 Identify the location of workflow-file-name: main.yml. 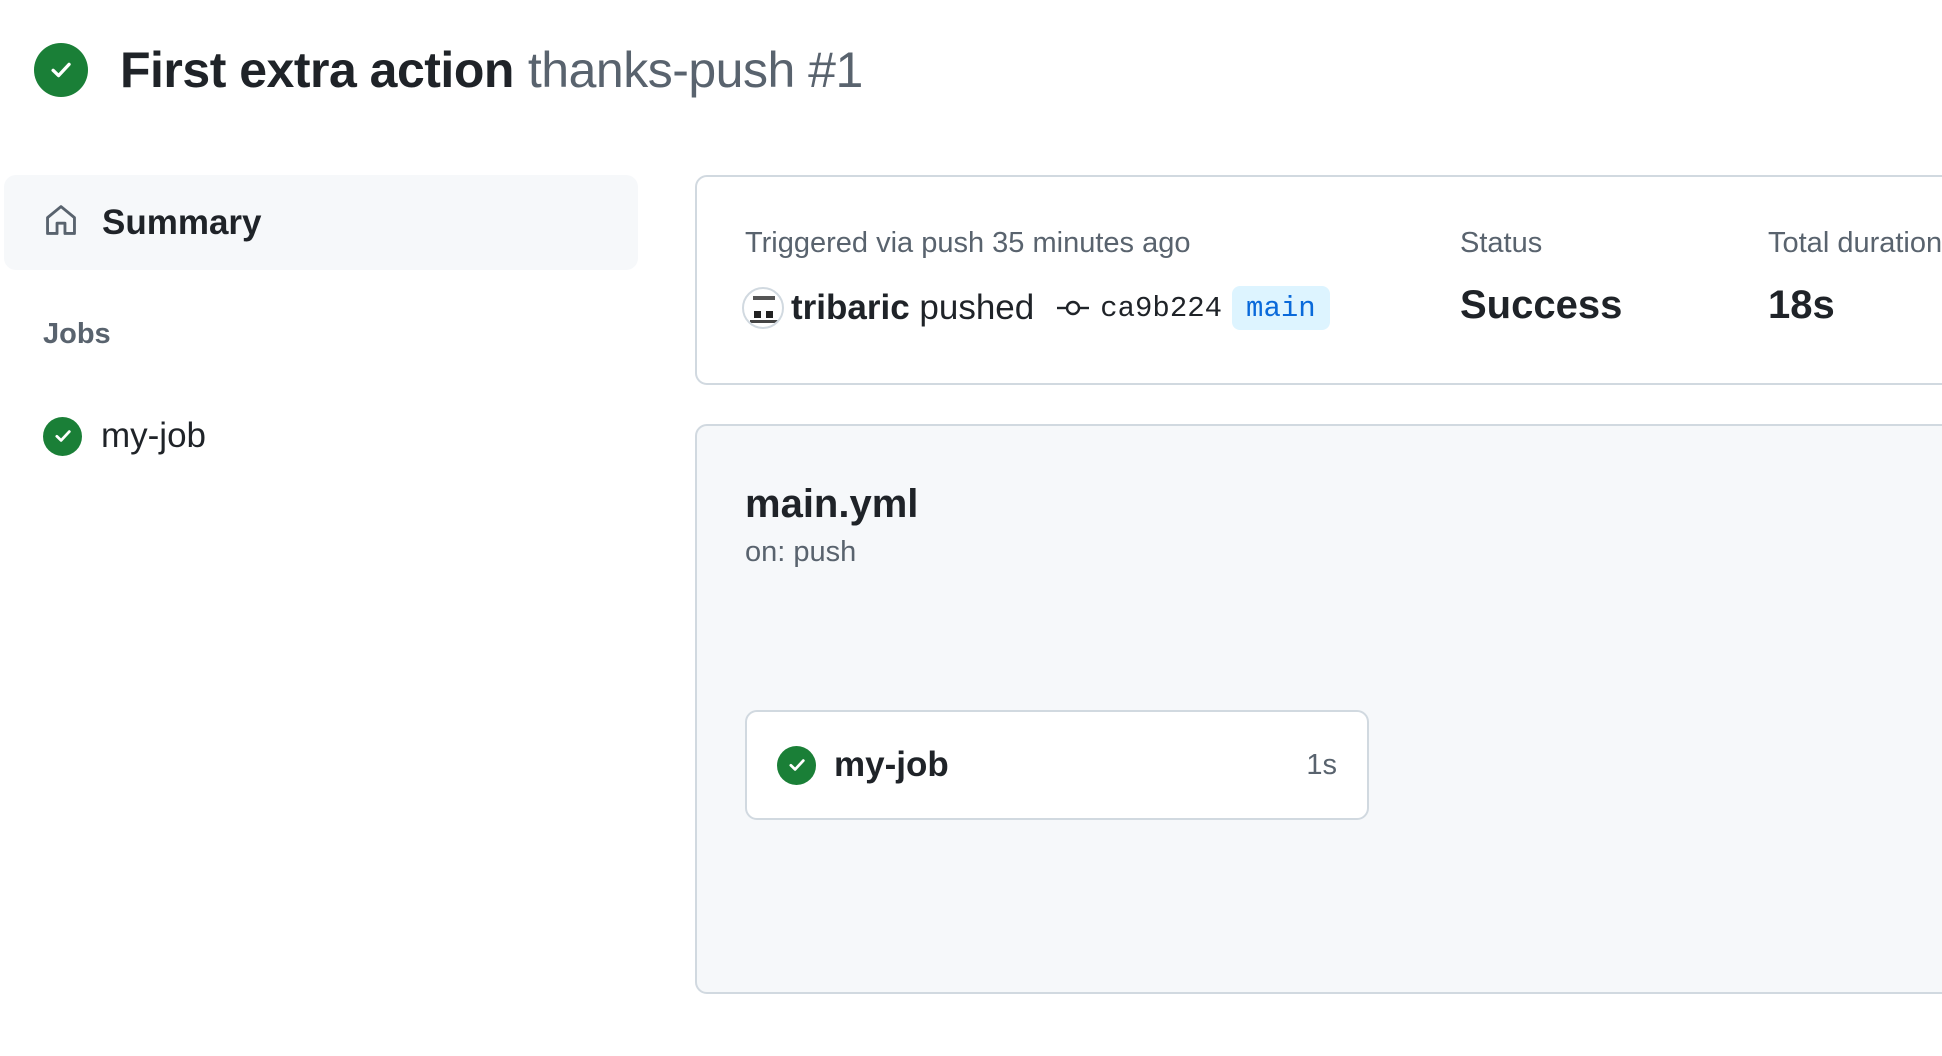
(832, 504).